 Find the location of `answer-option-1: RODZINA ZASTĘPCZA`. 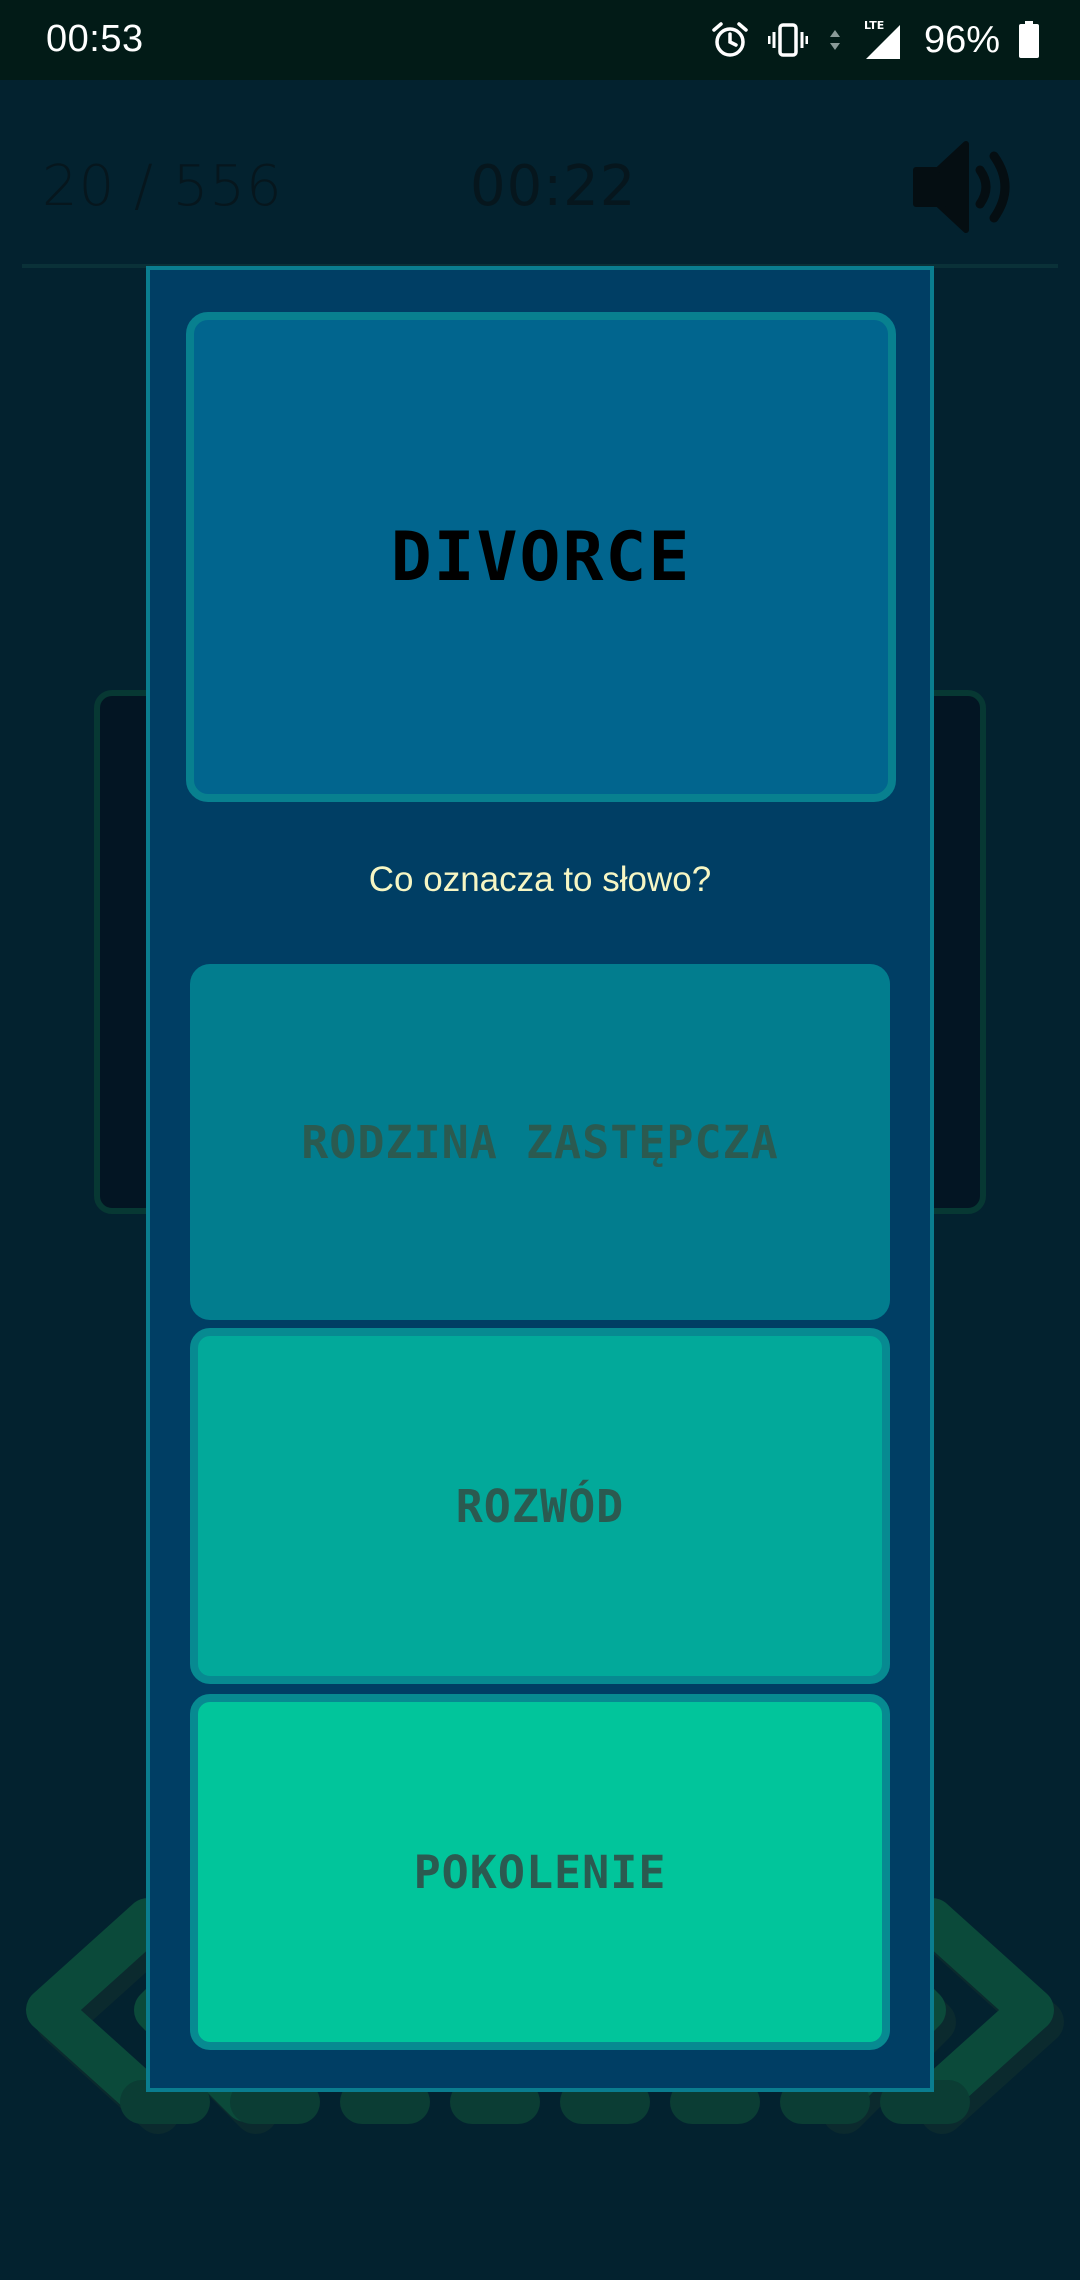

answer-option-1: RODZINA ZASTĘPCZA is located at coordinates (540, 1142).